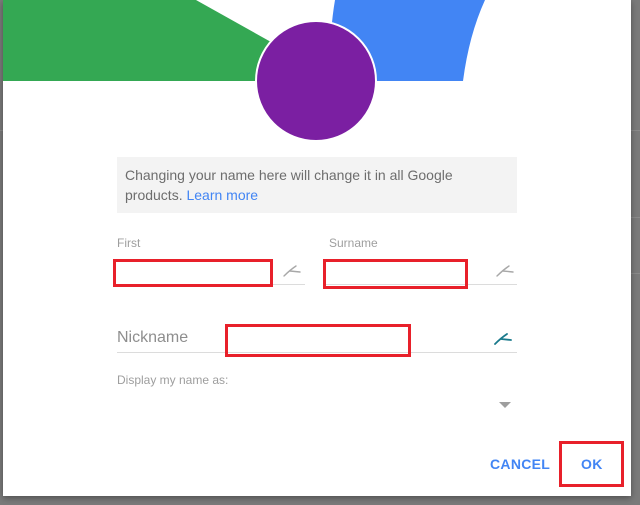 The width and height of the screenshot is (640, 505). Describe the element at coordinates (129, 243) in the screenshot. I see `first-name-label: First` at that location.